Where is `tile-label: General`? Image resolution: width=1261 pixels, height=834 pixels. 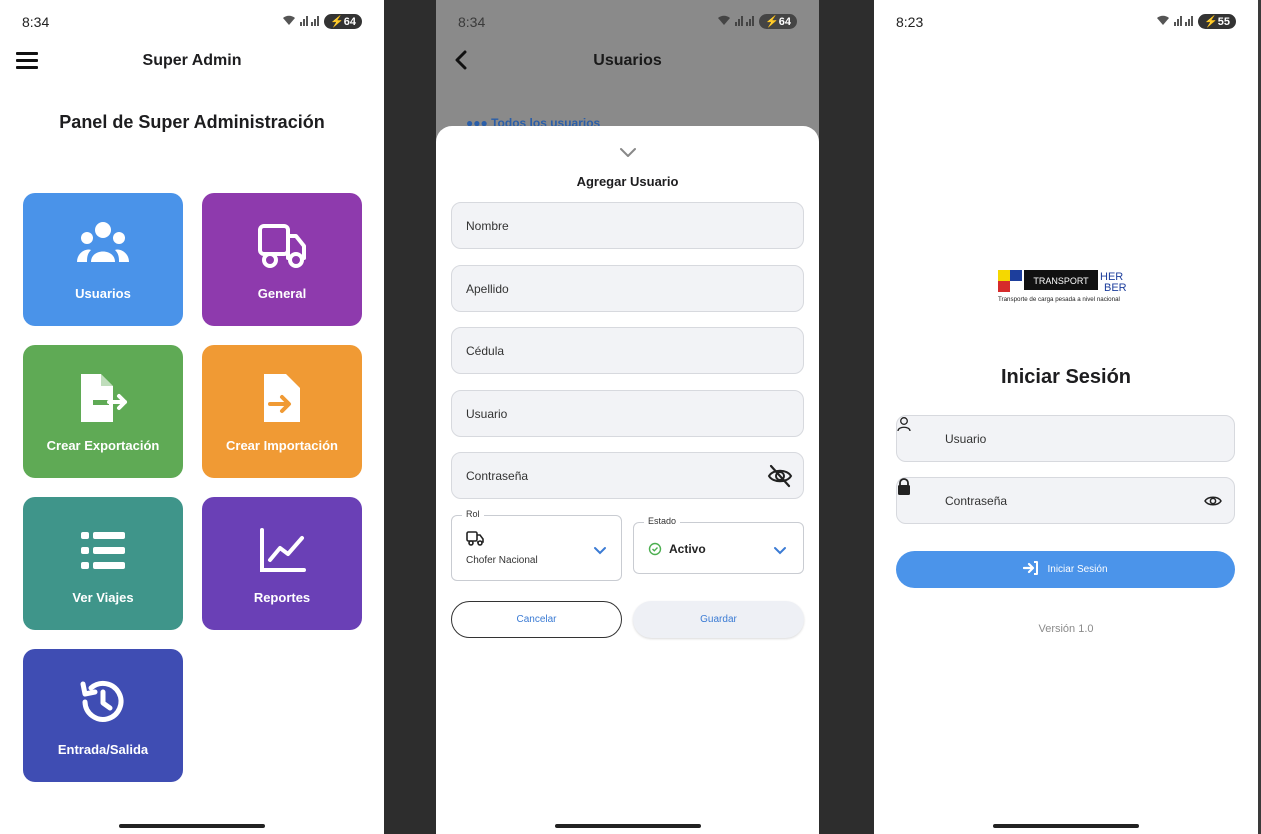
tile-label: General is located at coordinates (282, 293).